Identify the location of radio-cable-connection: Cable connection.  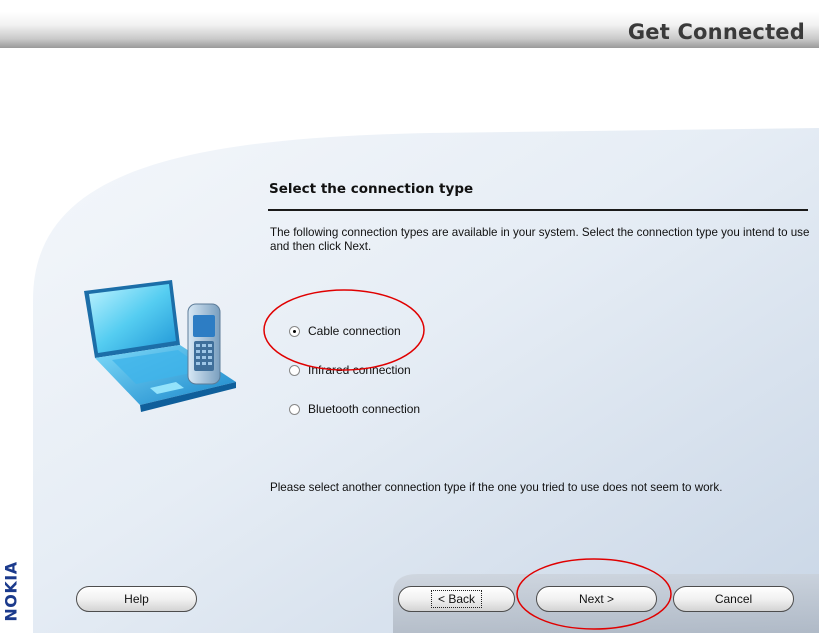
(345, 331).